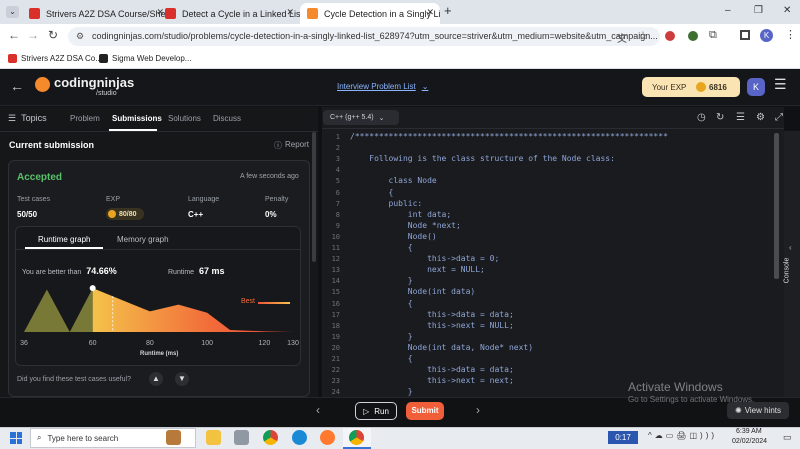 The height and width of the screenshot is (449, 800). Describe the element at coordinates (337, 159) in the screenshot. I see `line-number: 3` at that location.